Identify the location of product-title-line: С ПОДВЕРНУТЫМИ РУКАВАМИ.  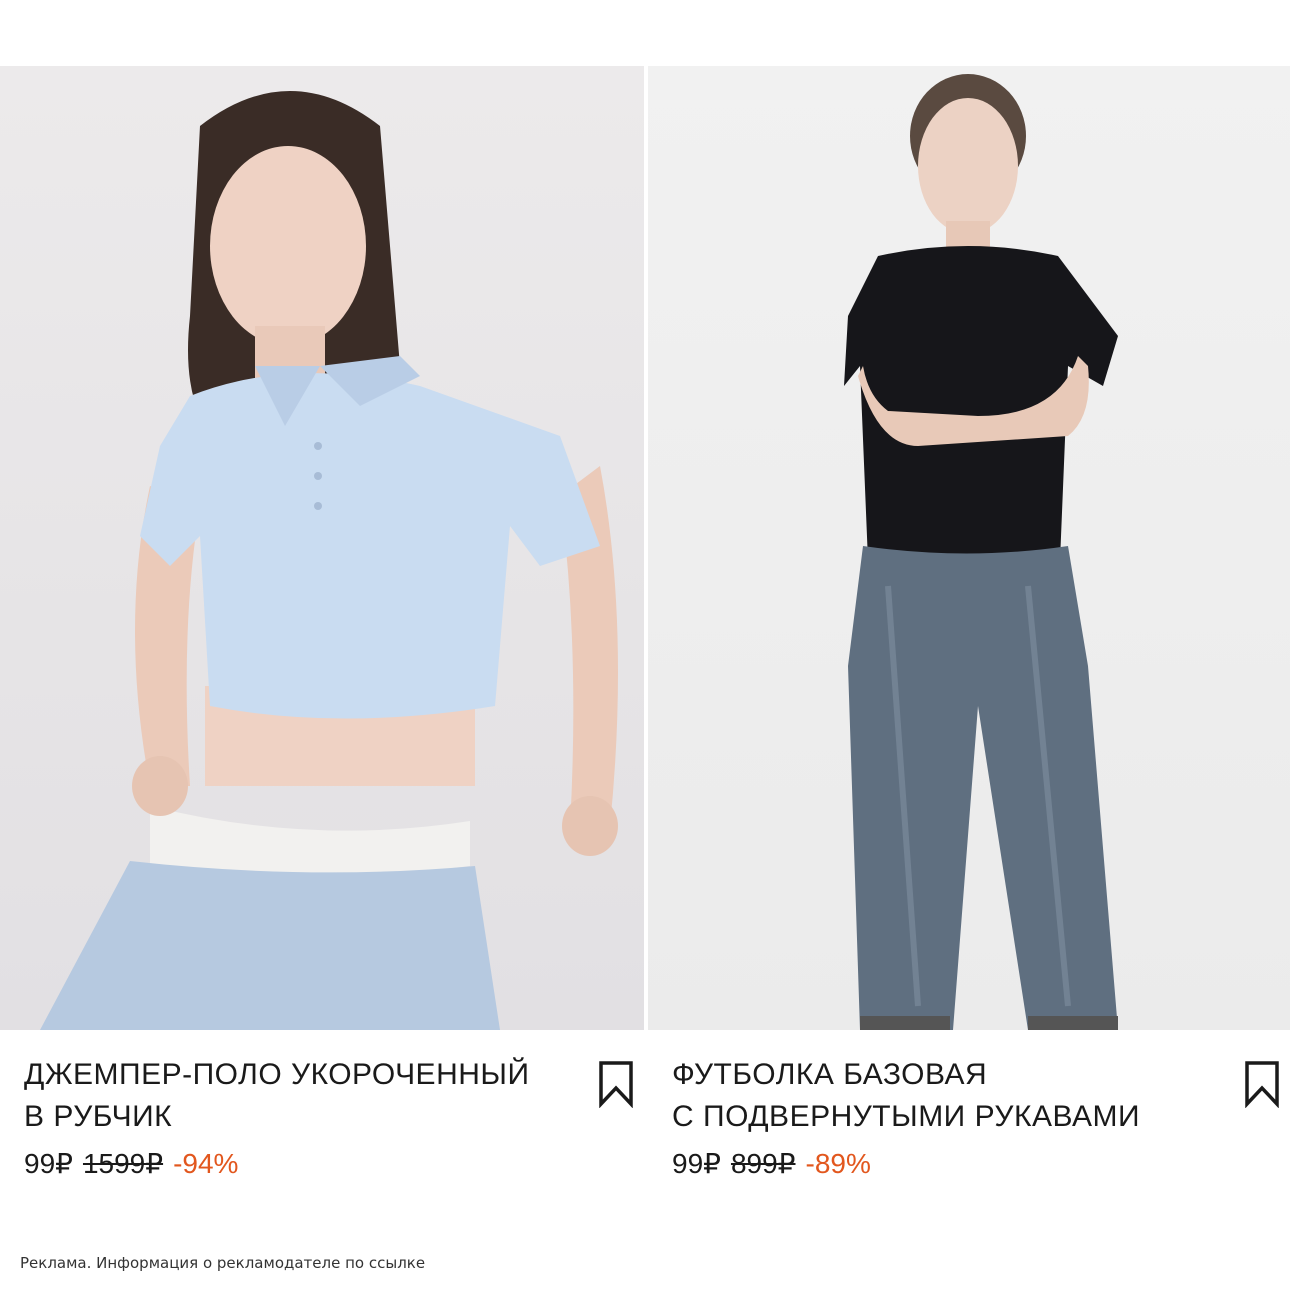
(906, 1116).